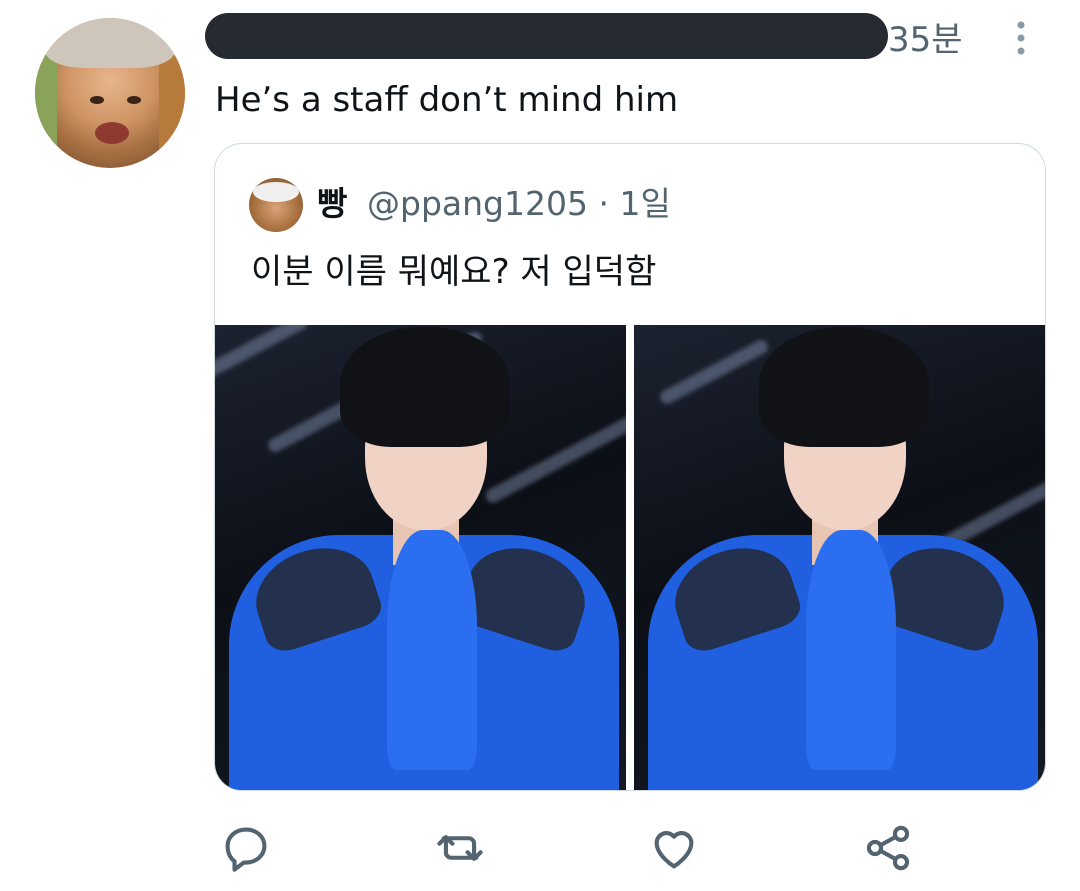 This screenshot has height=891, width=1080. I want to click on quoted-user-meta: @ppang1205 · 1일, so click(519, 204).